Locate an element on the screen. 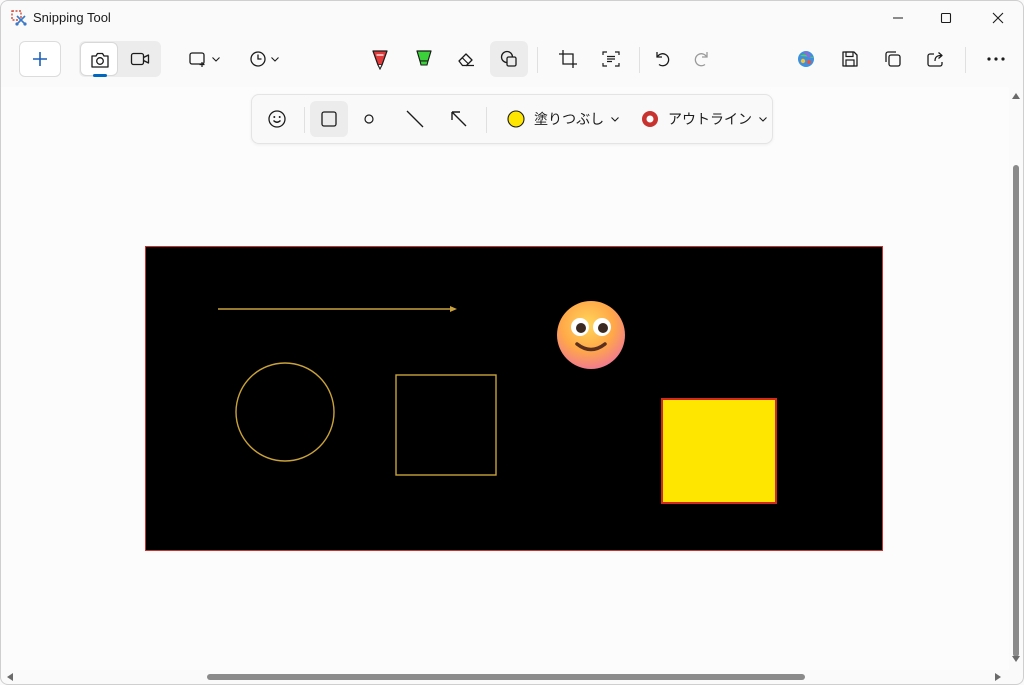  main-toolbar is located at coordinates (512, 61).